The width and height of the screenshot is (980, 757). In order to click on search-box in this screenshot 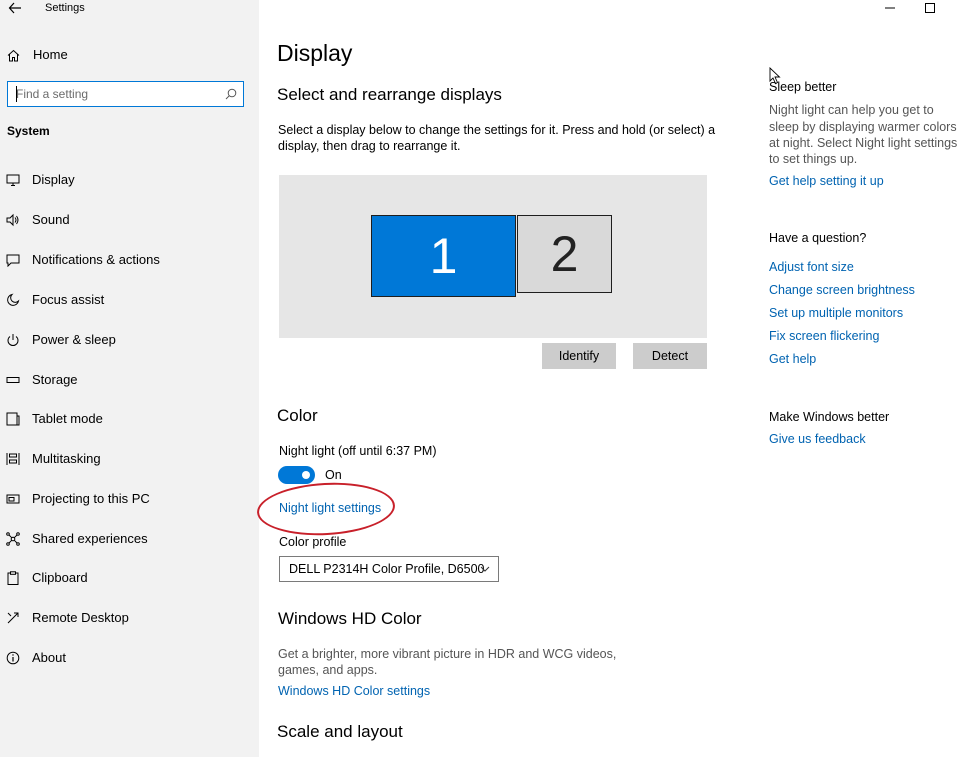, I will do `click(125, 94)`.